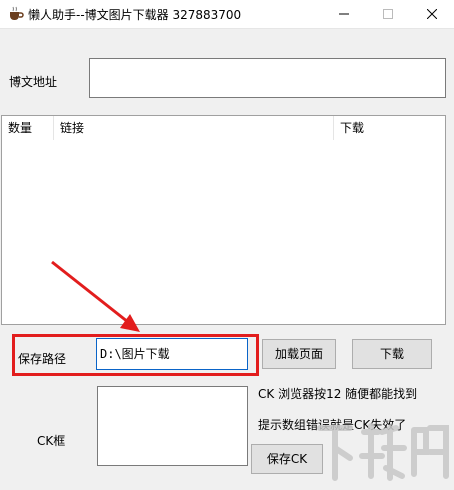 This screenshot has height=490, width=454. Describe the element at coordinates (42, 359) in the screenshot. I see `save-path-label: 保存路径` at that location.